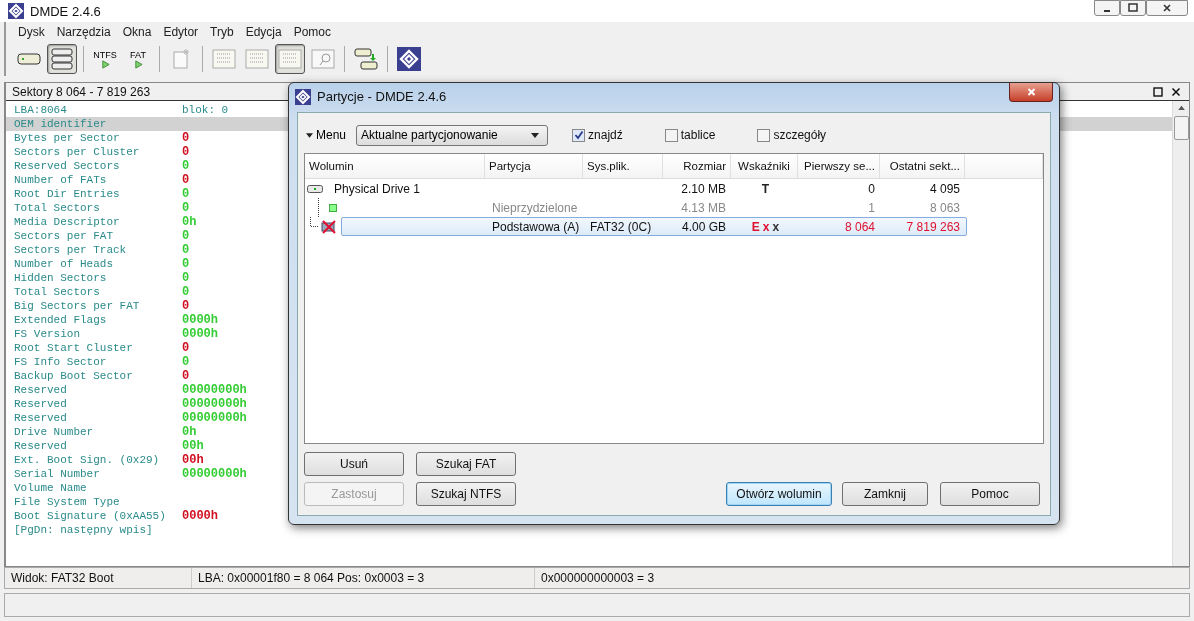 The width and height of the screenshot is (1194, 621). I want to click on table-cell-text: 4.00 GB, so click(703, 226).